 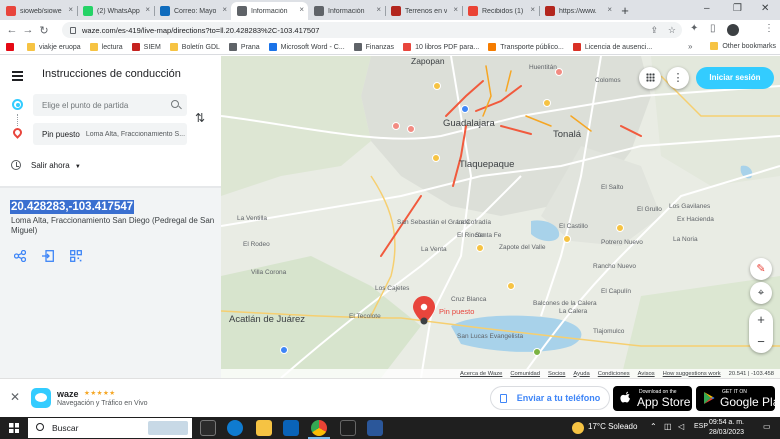 I want to click on weather-sun-icon, so click(x=578, y=428).